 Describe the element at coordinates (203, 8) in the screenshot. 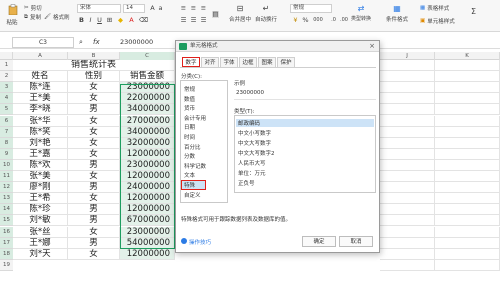

I see `align-bottom-icon: ≡` at that location.